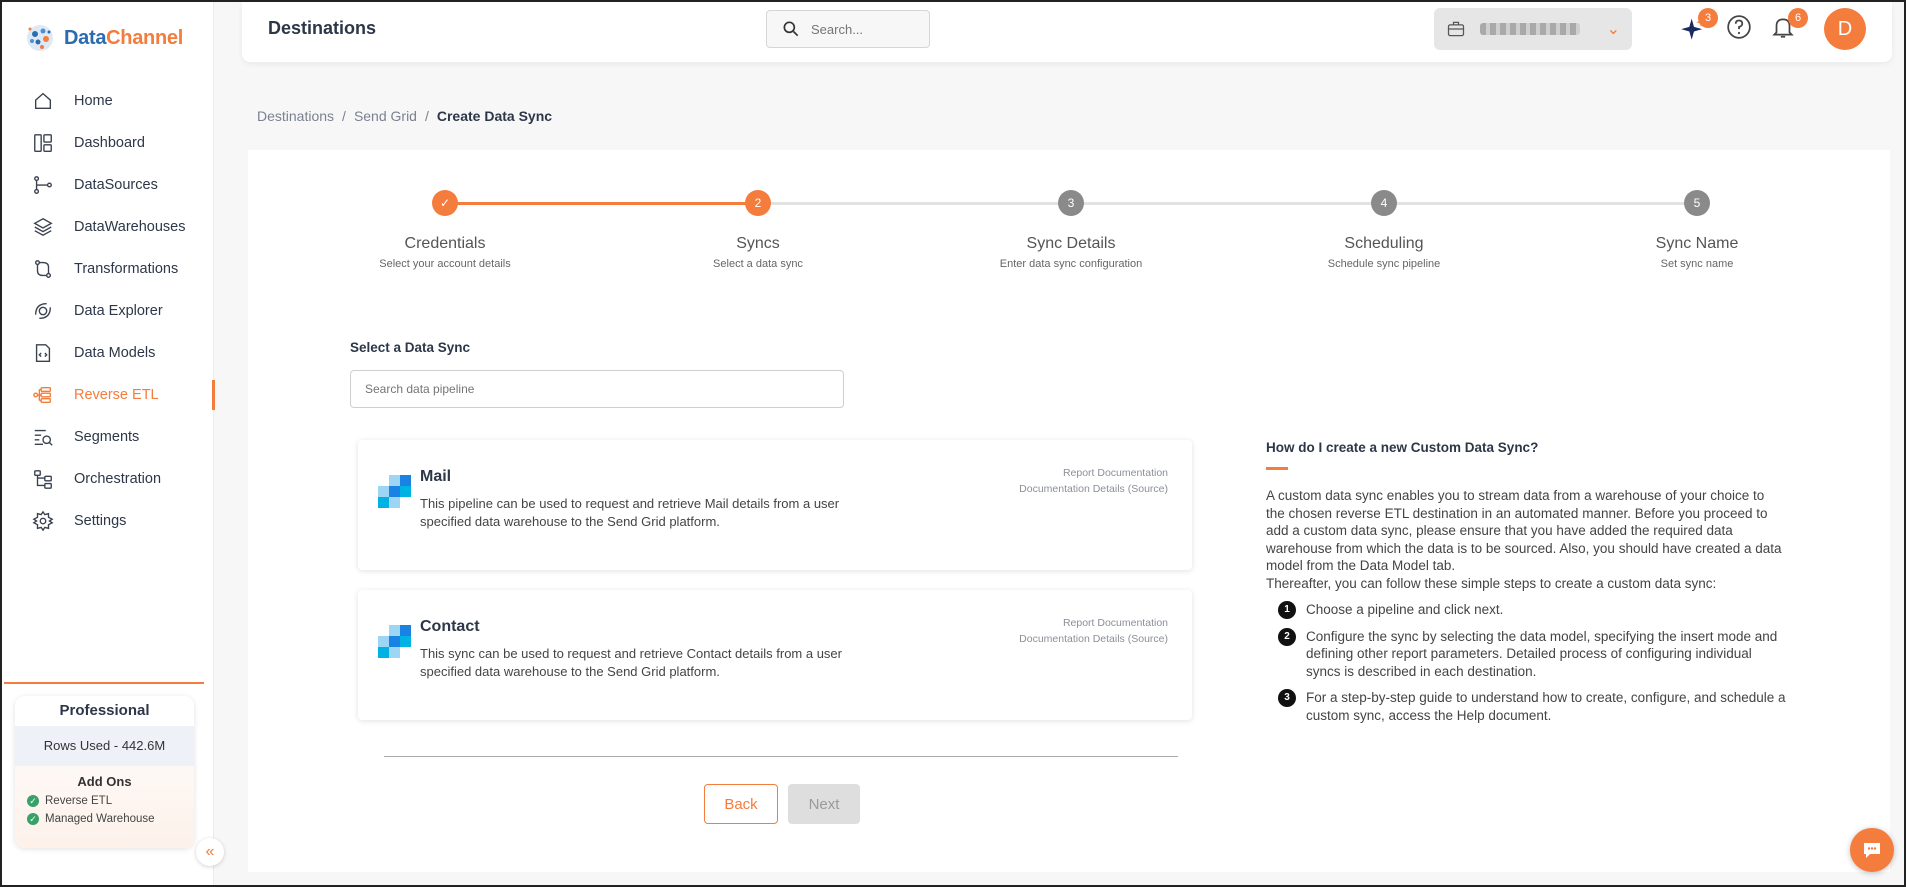  Describe the element at coordinates (781, 756) in the screenshot. I see `divider` at that location.